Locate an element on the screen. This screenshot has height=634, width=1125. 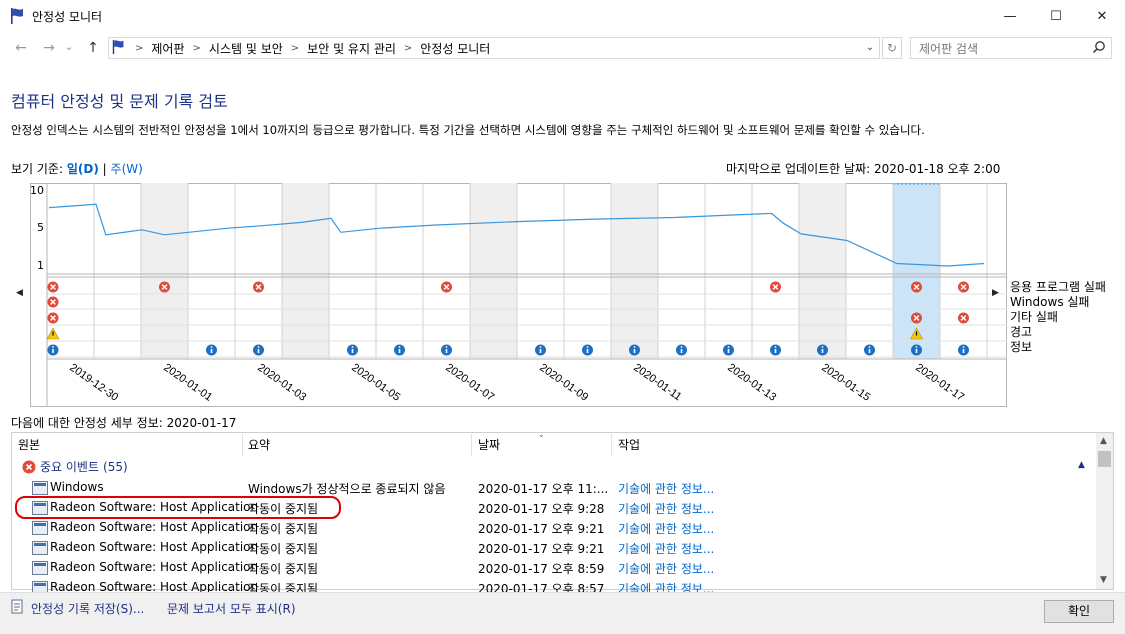
close-button: ✕ is located at coordinates (1102, 16).